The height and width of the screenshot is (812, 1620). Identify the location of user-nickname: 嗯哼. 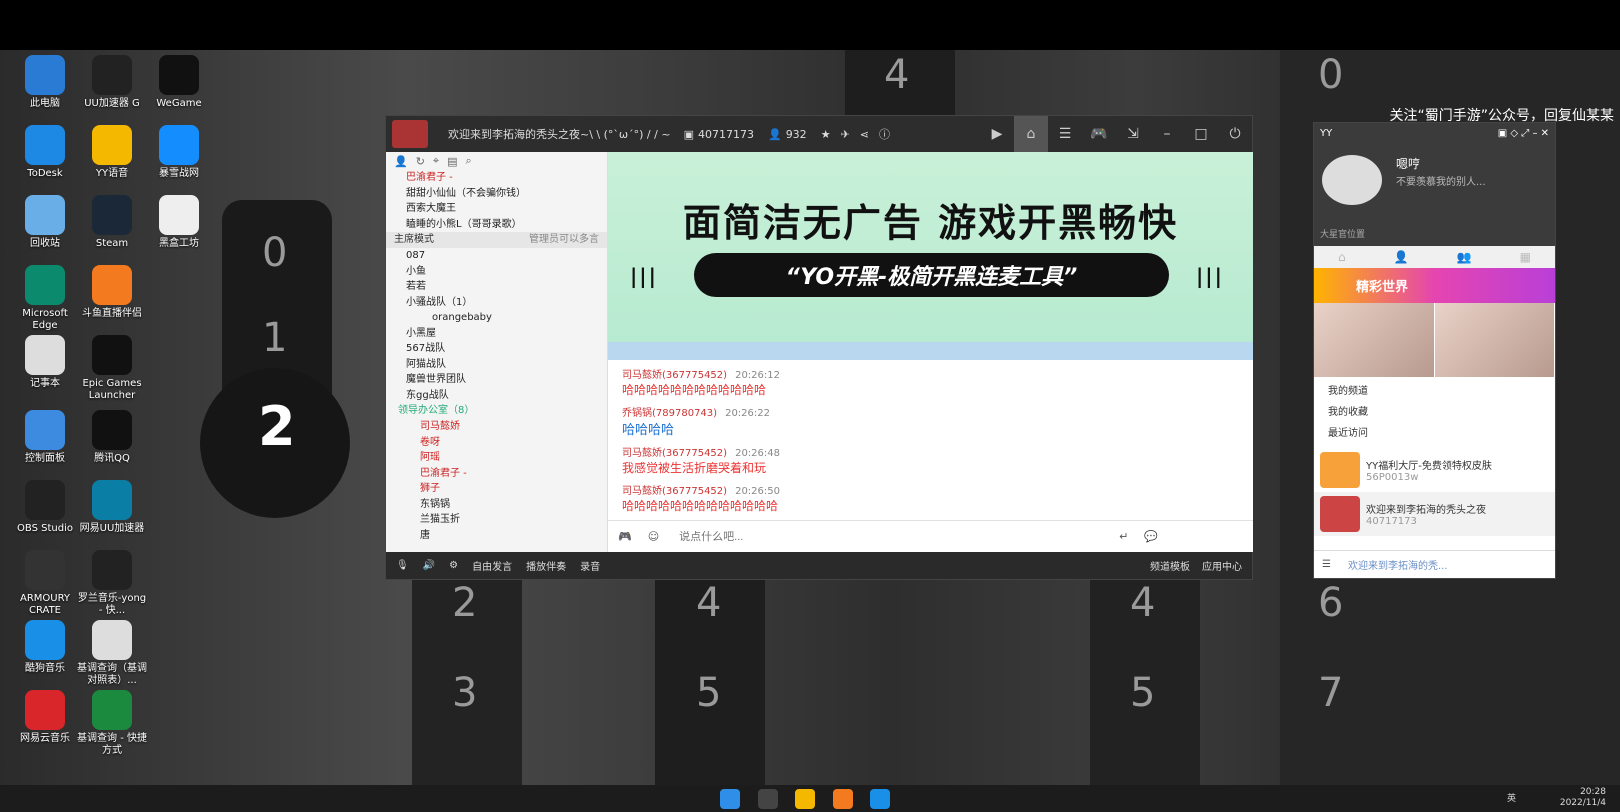
(1408, 163).